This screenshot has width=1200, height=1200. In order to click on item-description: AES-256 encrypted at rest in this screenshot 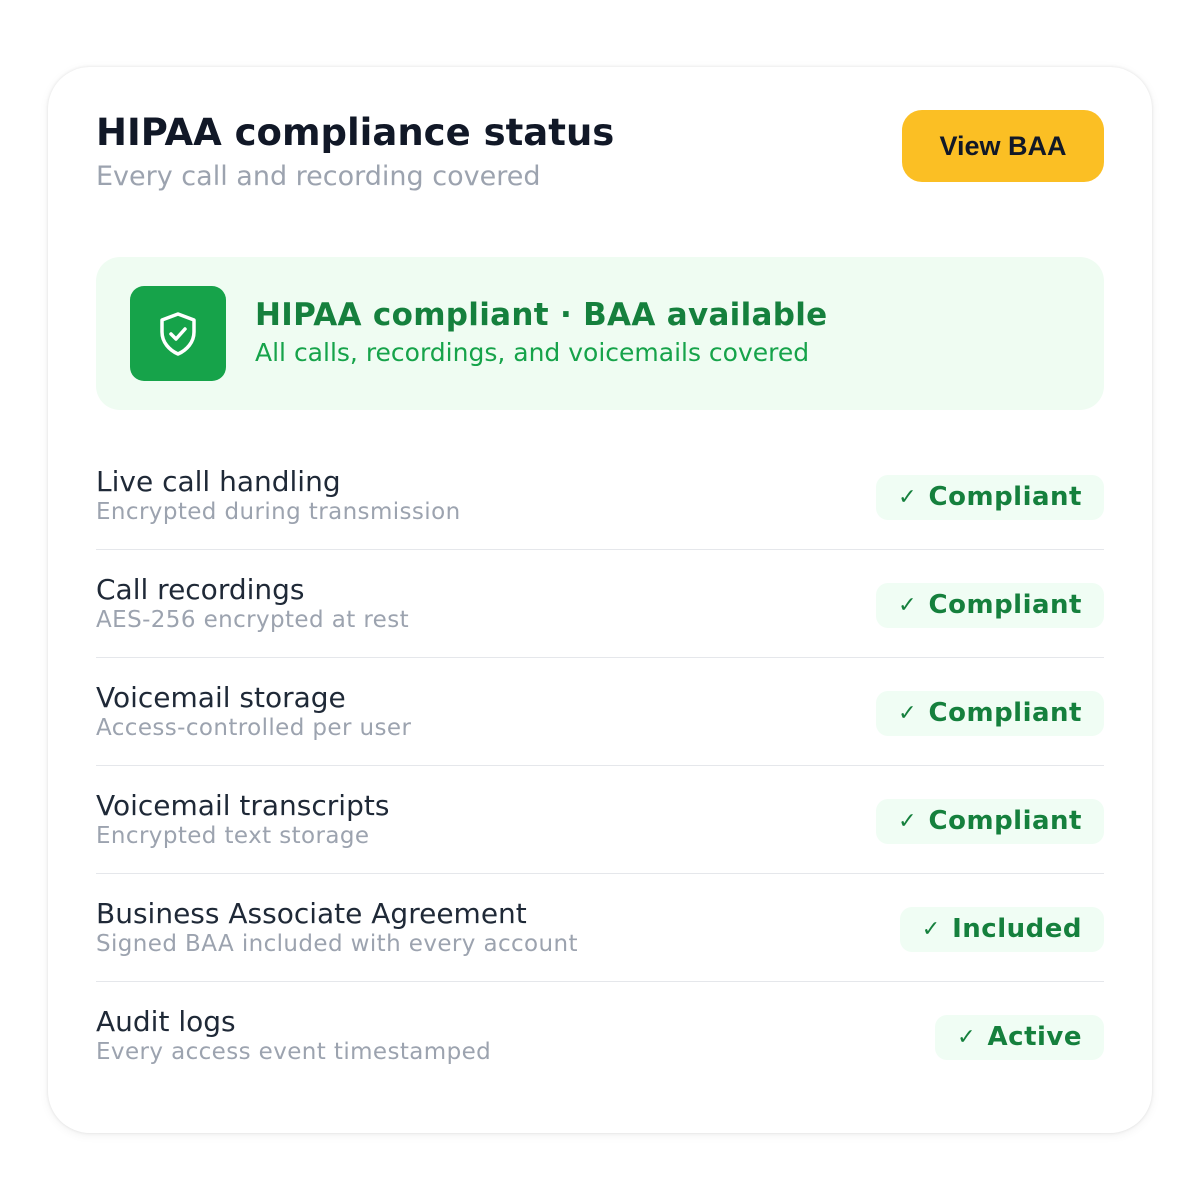, I will do `click(253, 620)`.